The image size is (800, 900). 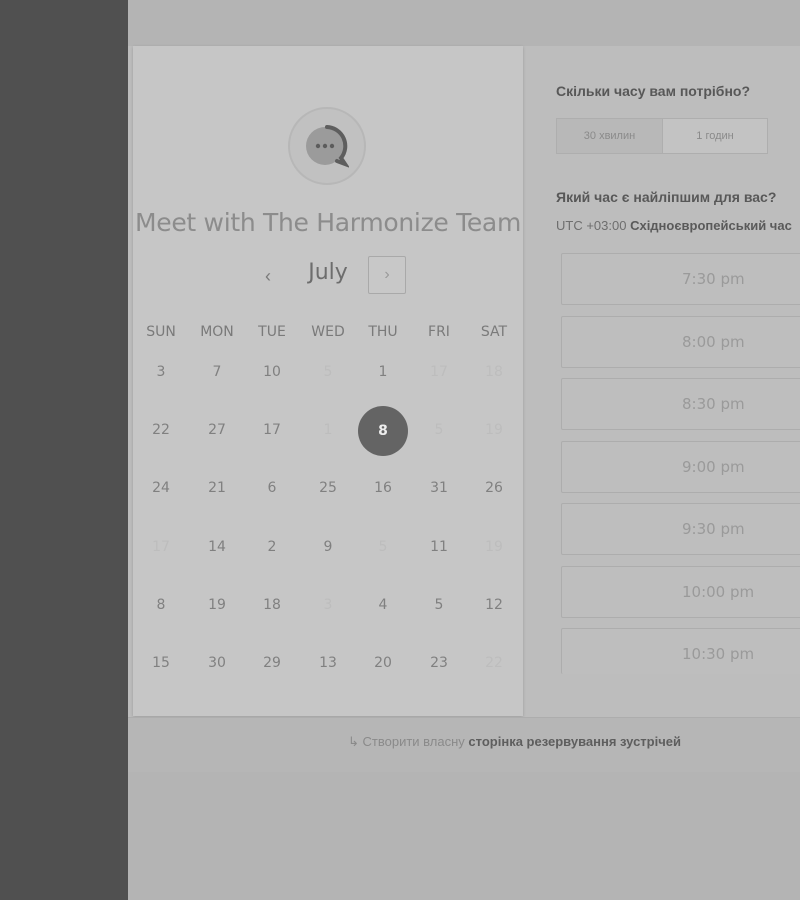 I want to click on weekday-label: FRI, so click(x=439, y=332).